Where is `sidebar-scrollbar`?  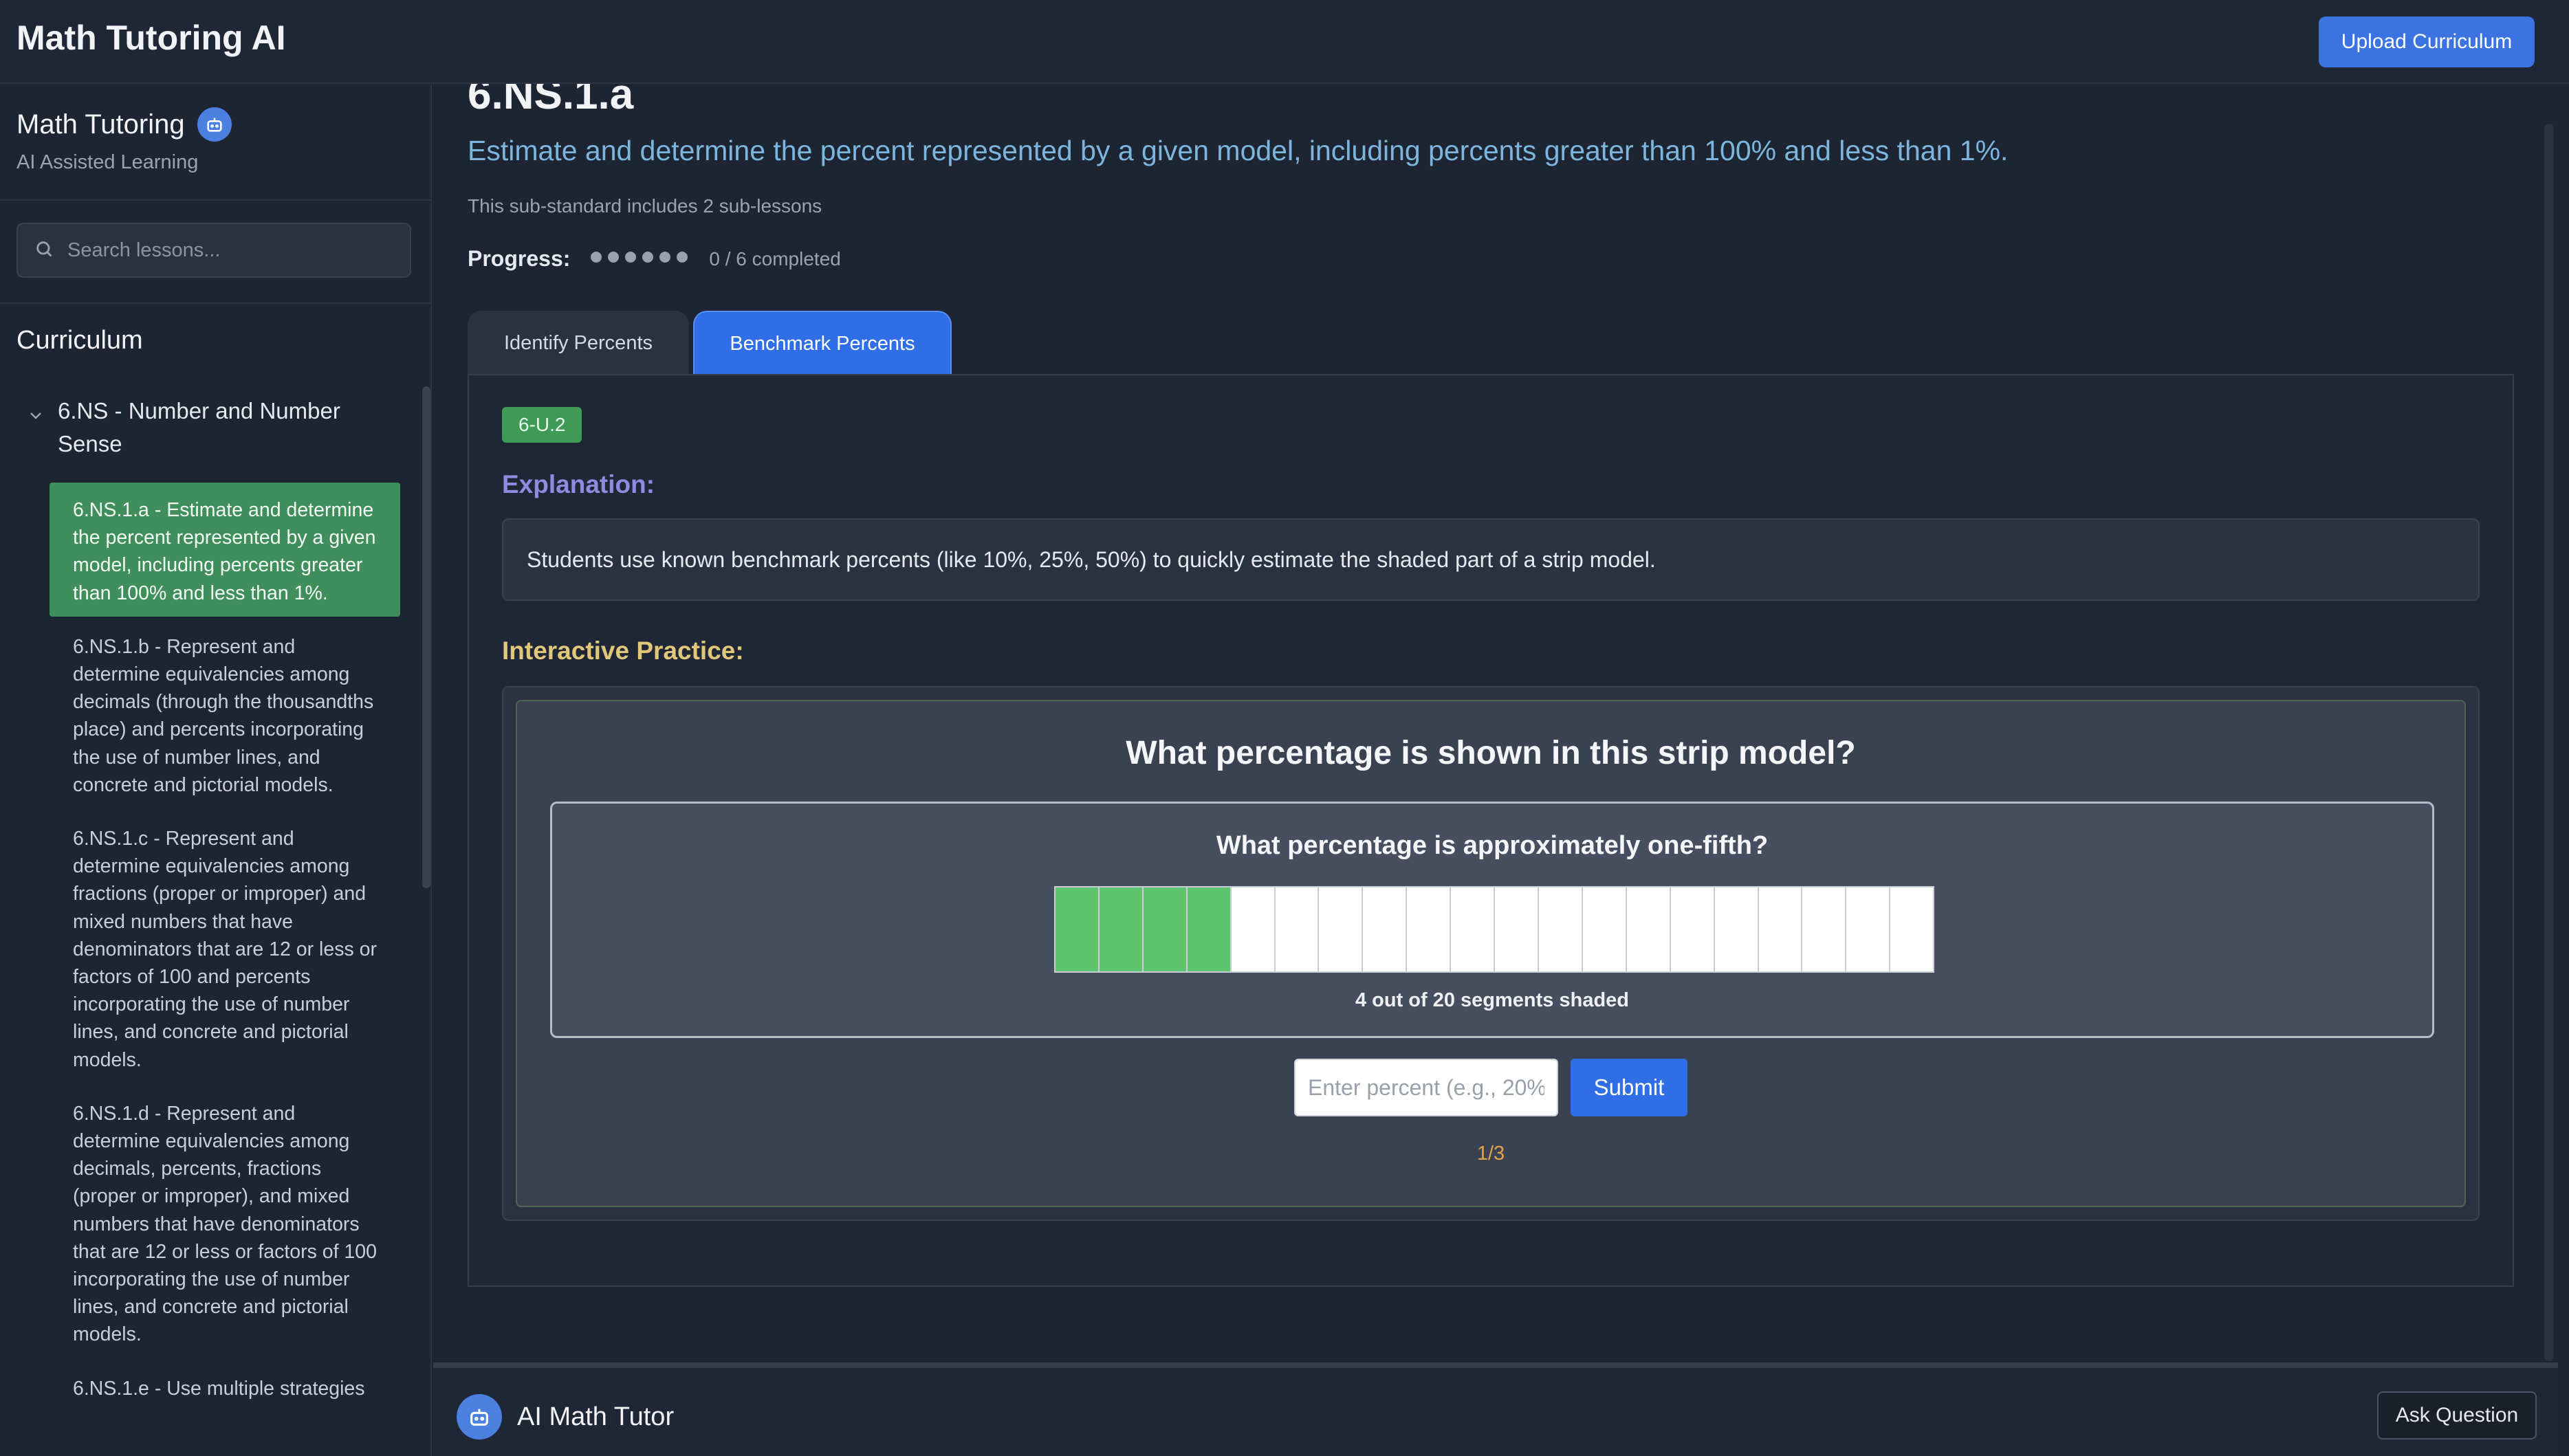
sidebar-scrollbar is located at coordinates (426, 637).